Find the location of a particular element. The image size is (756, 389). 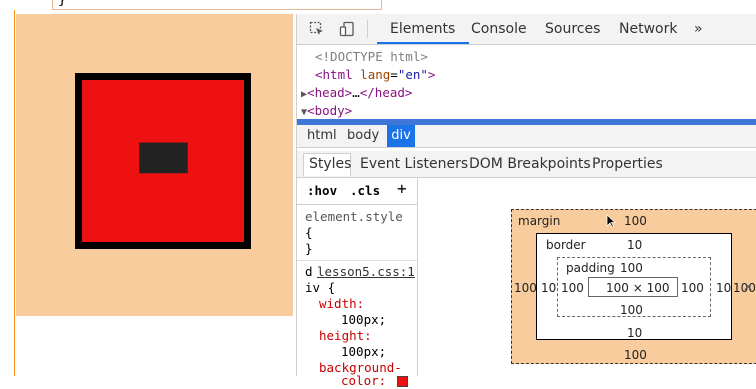

padding-left-value: 100 is located at coordinates (572, 288).